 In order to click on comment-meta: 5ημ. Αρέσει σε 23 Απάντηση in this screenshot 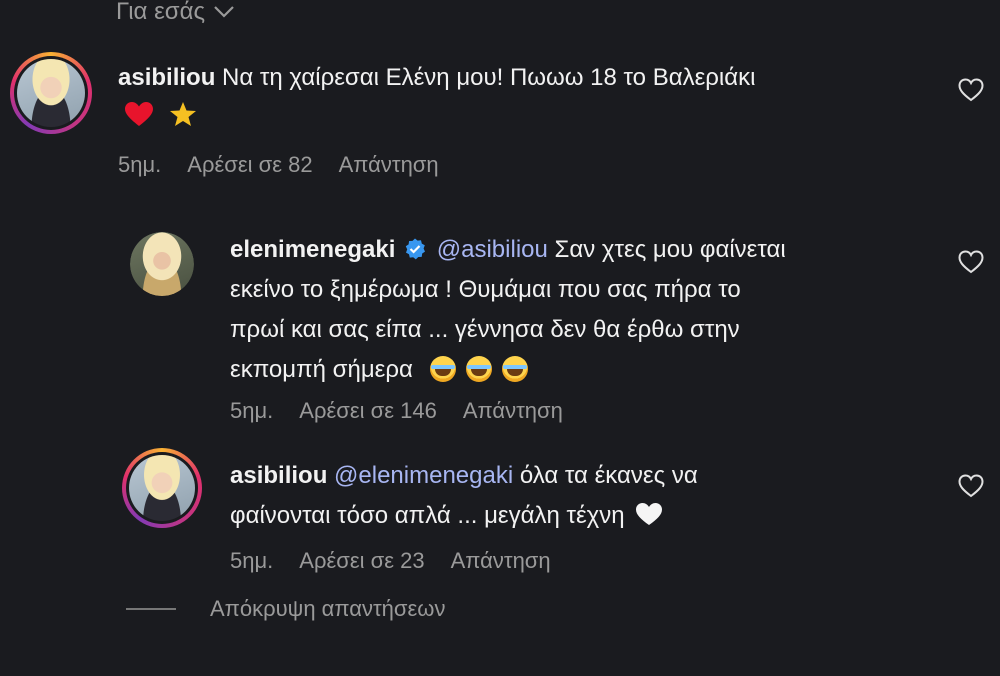, I will do `click(390, 561)`.